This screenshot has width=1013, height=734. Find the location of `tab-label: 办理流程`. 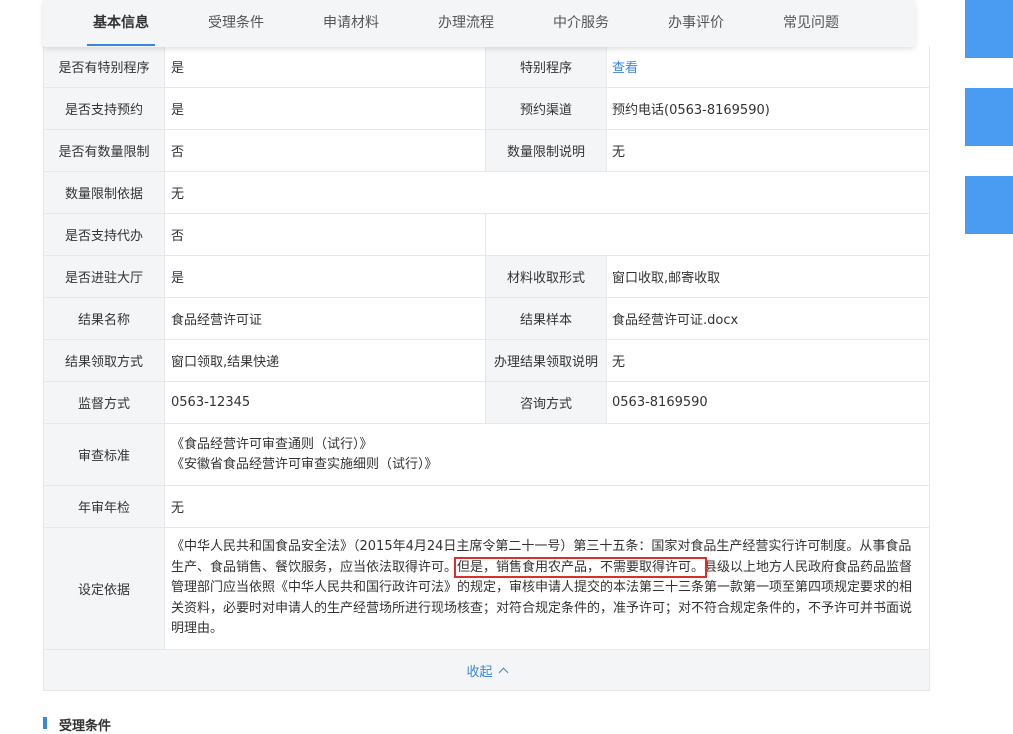

tab-label: 办理流程 is located at coordinates (466, 23).